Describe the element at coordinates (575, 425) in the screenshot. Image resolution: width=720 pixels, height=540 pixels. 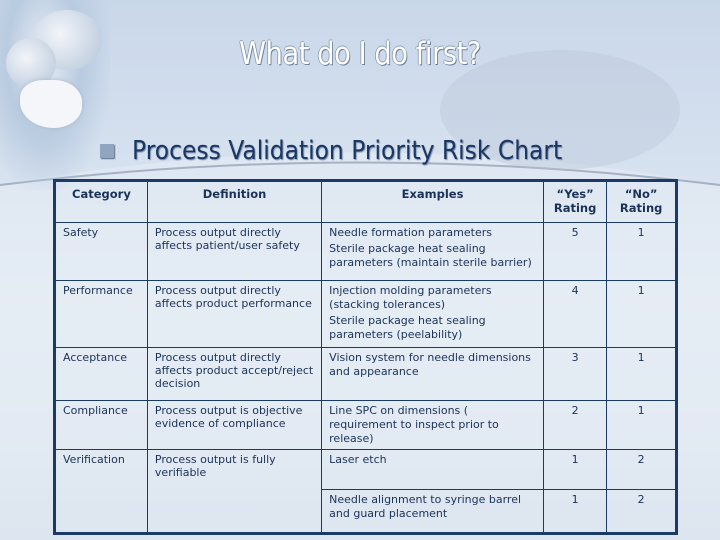
I see `cell-yes-rating: 2` at that location.